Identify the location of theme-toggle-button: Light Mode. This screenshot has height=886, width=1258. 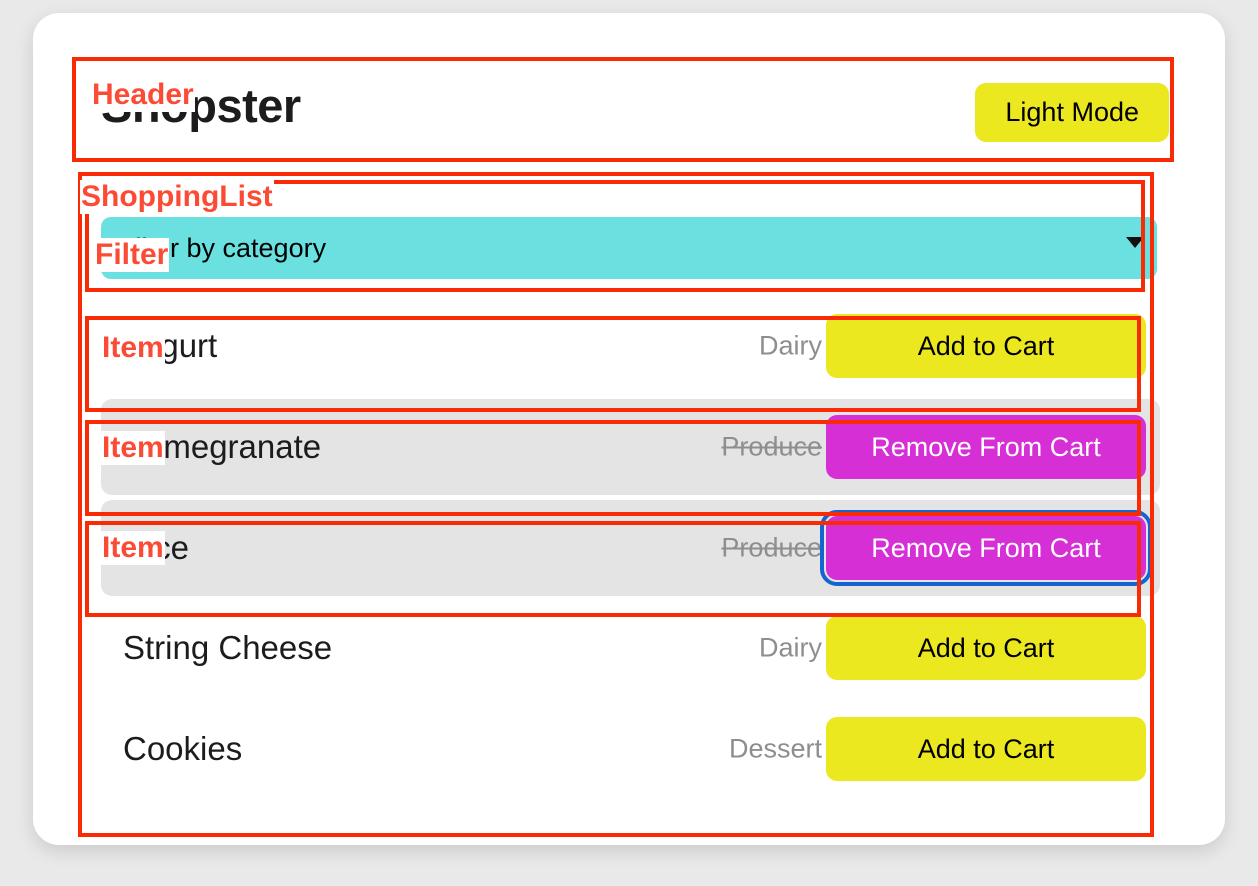
(1072, 112).